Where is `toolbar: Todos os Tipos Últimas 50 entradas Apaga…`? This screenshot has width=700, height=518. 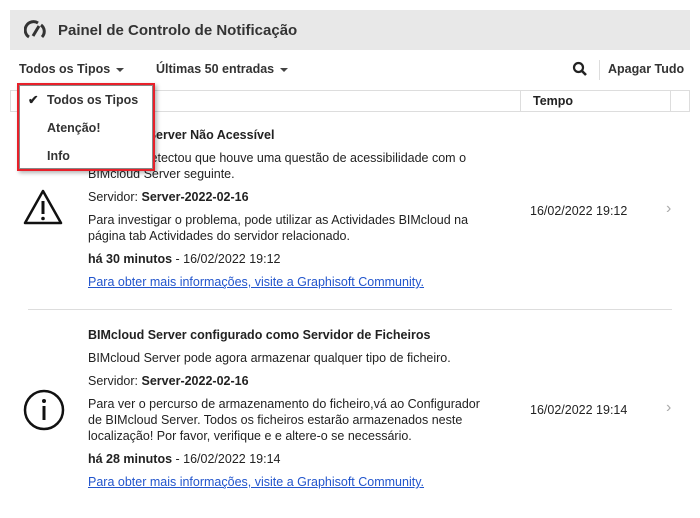 toolbar: Todos os Tipos Últimas 50 entradas Apaga… is located at coordinates (354, 70).